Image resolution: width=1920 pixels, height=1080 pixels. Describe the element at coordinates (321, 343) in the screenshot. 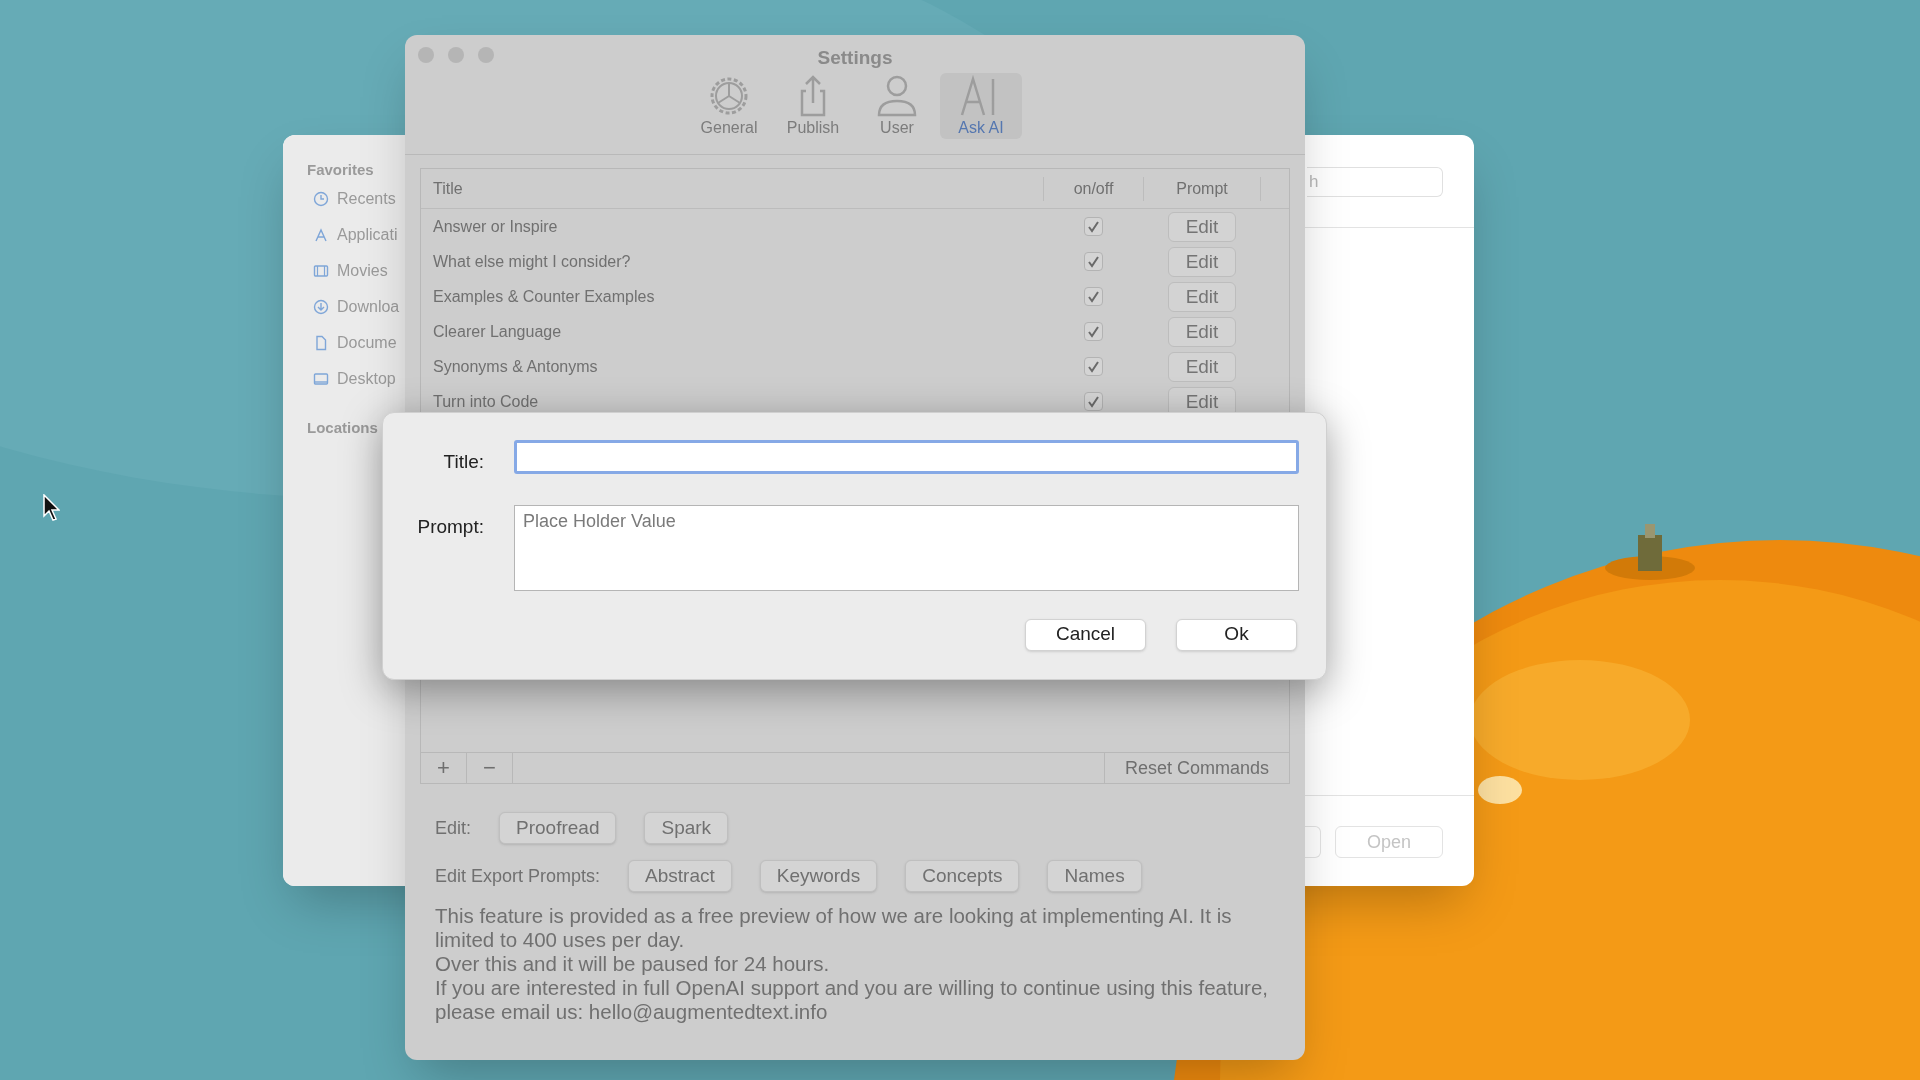

I see `document-icon` at that location.